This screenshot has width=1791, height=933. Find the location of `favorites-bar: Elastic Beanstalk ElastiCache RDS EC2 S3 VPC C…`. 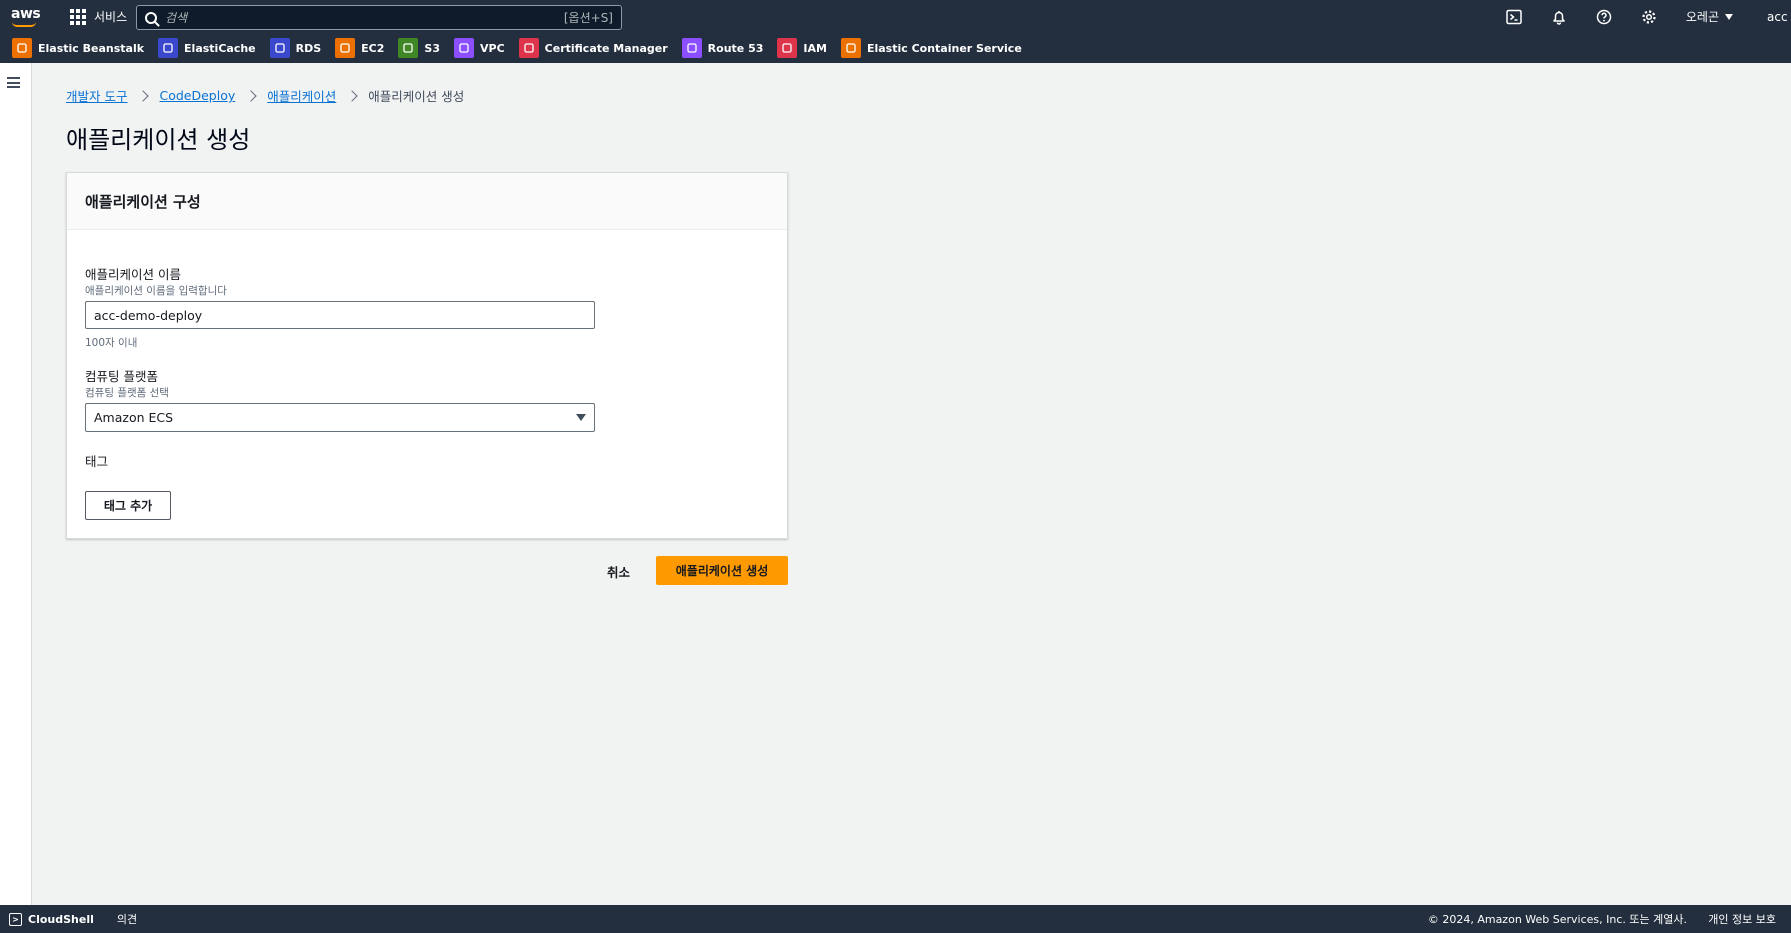

favorites-bar: Elastic Beanstalk ElastiCache RDS EC2 S3 VPC C… is located at coordinates (895, 48).